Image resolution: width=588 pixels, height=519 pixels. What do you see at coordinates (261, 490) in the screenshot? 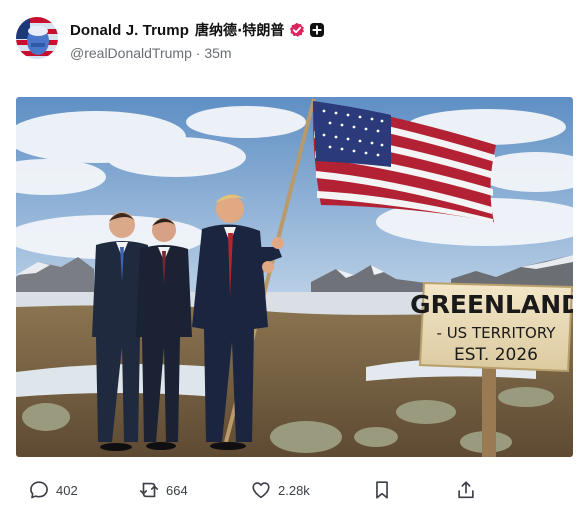
I see `like-icon` at bounding box center [261, 490].